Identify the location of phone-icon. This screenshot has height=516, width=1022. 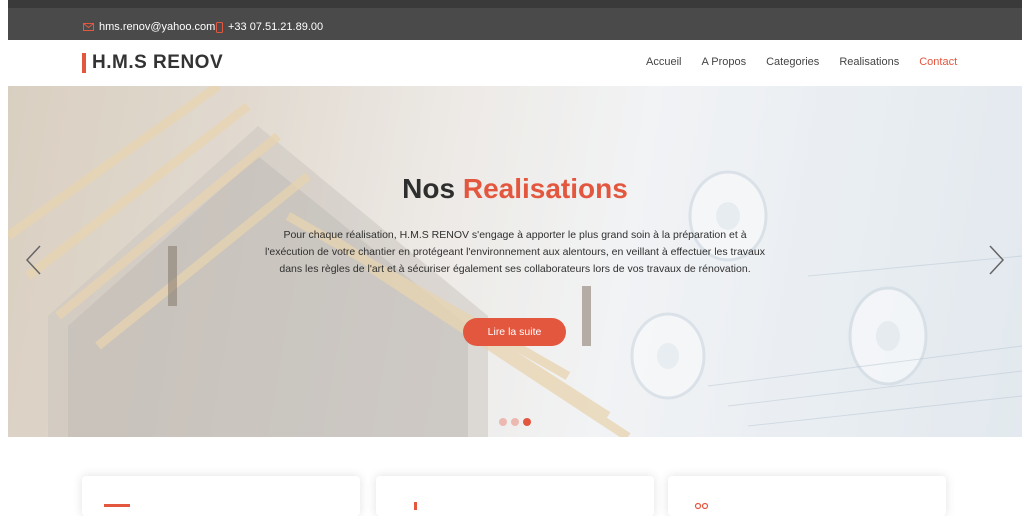
(219, 27).